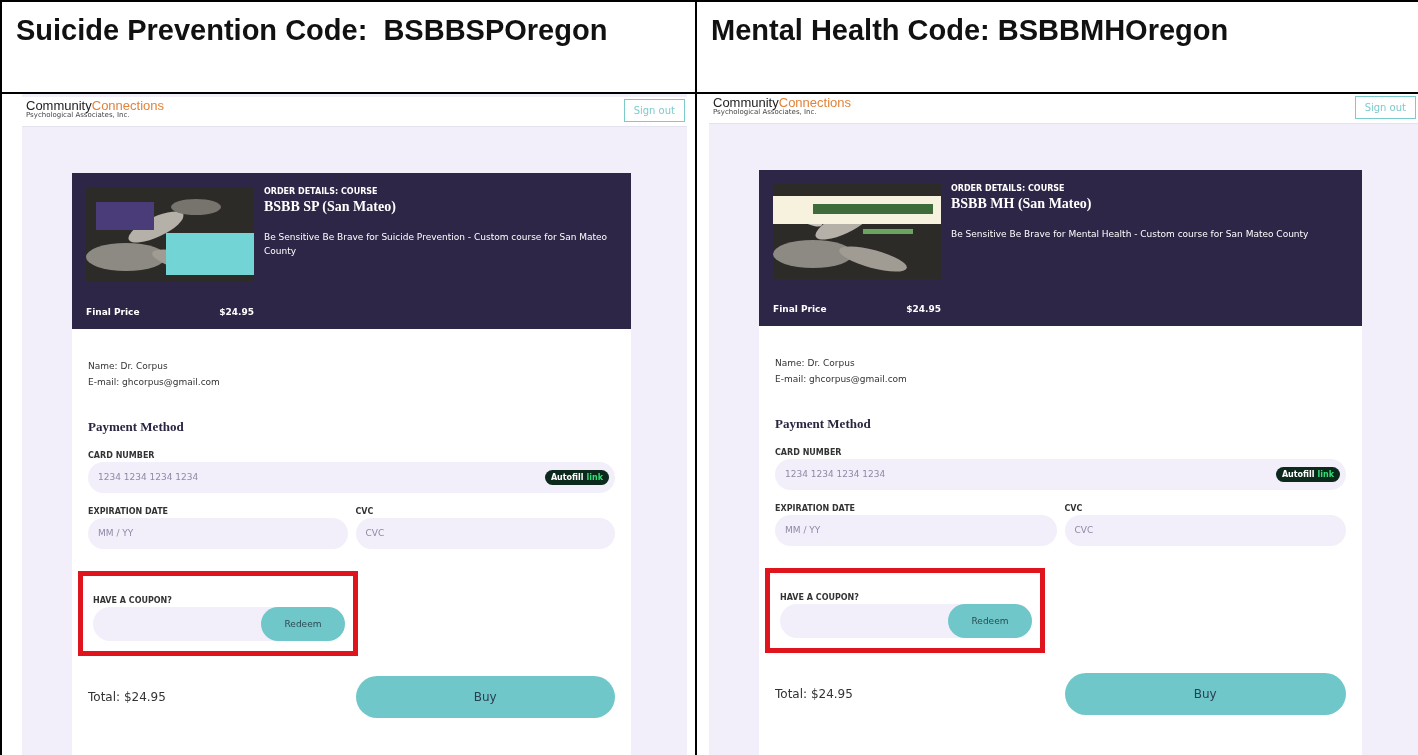 The height and width of the screenshot is (755, 1418). I want to click on course-description: Be Sensitive Be Brave for Mental Health - Custom course for San Mateo County, so click(1130, 234).